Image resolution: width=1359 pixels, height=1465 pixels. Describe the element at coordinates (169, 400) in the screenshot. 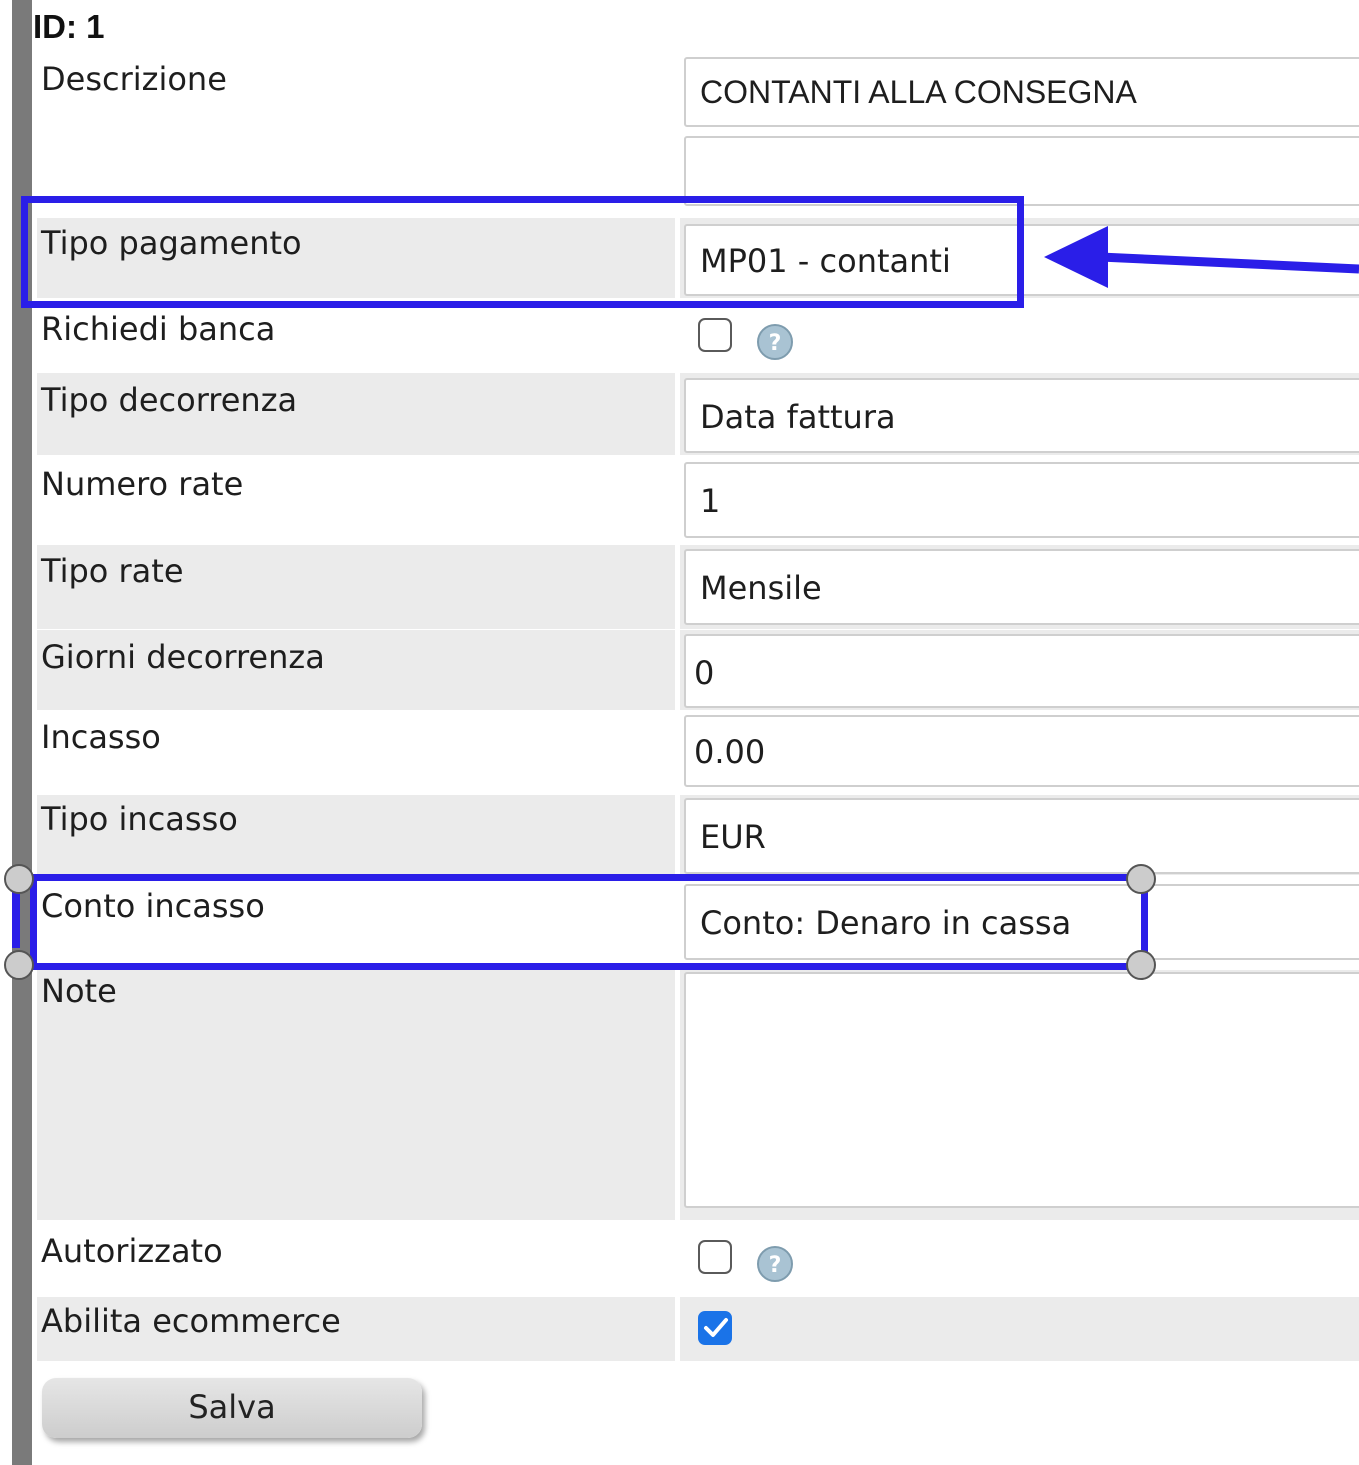

I see `tipo-decorrenza-label: Tipo decorrenza` at that location.